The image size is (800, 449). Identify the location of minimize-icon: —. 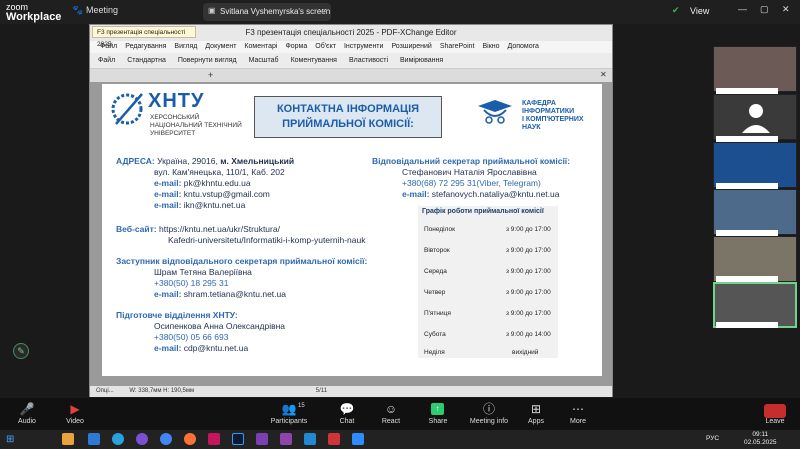
(742, 9).